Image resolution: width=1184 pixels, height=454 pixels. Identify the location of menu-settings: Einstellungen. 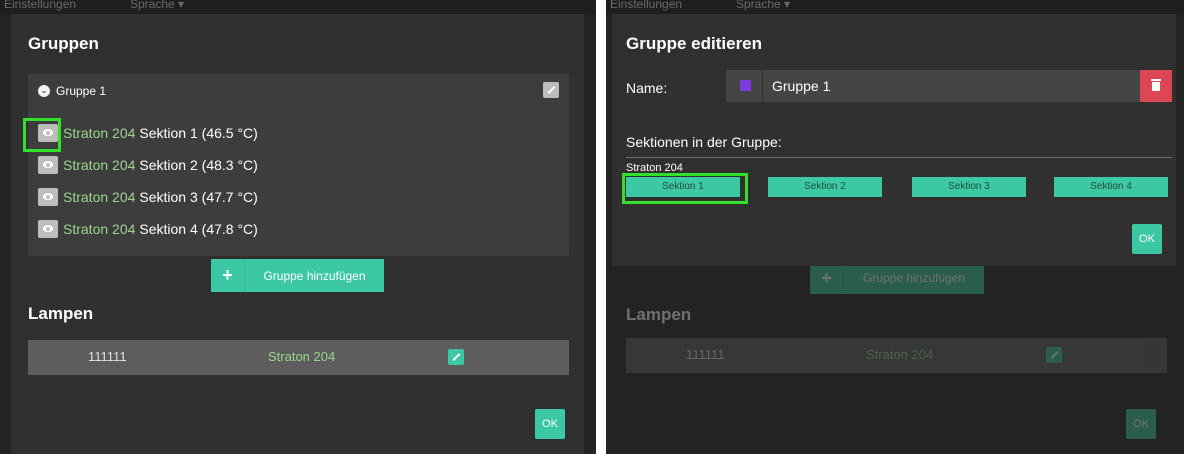
(40, 5).